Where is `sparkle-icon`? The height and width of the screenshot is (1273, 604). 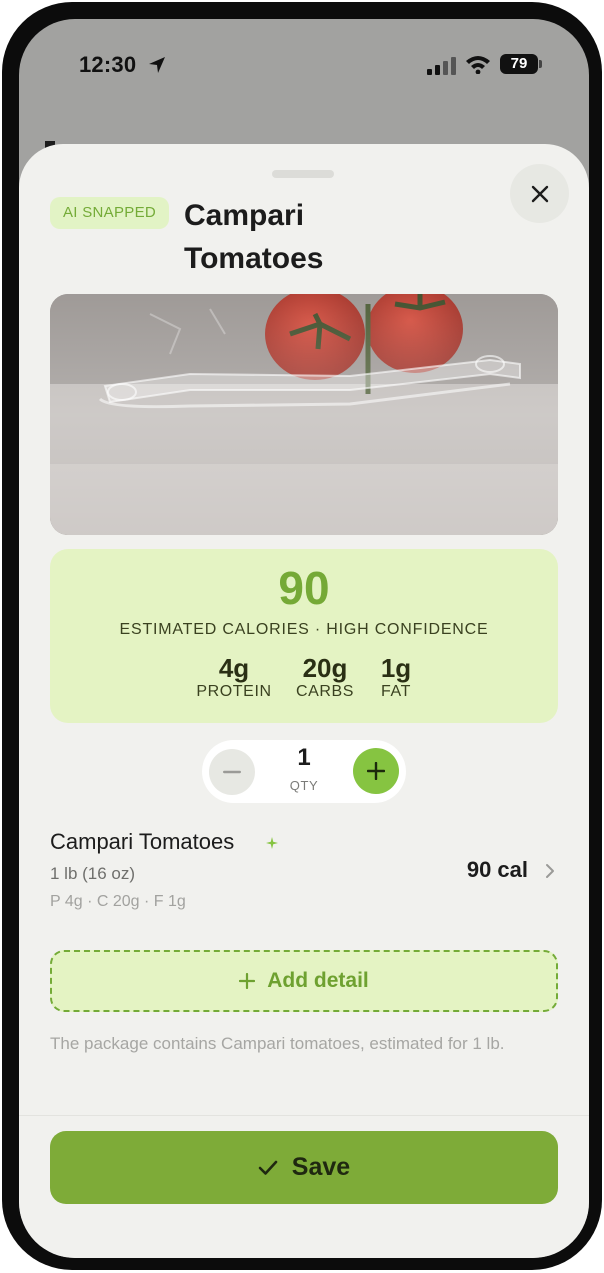
sparkle-icon is located at coordinates (272, 843).